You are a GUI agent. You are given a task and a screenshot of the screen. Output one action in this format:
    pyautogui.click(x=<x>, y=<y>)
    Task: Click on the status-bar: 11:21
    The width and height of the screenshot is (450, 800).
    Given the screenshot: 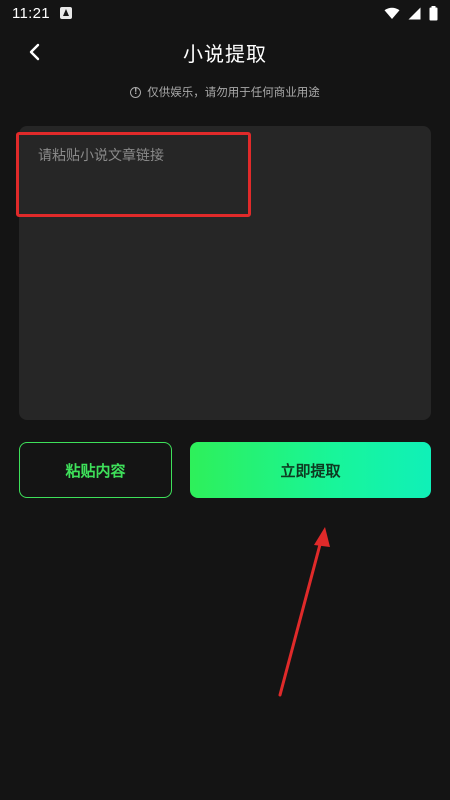 What is the action you would take?
    pyautogui.click(x=225, y=13)
    